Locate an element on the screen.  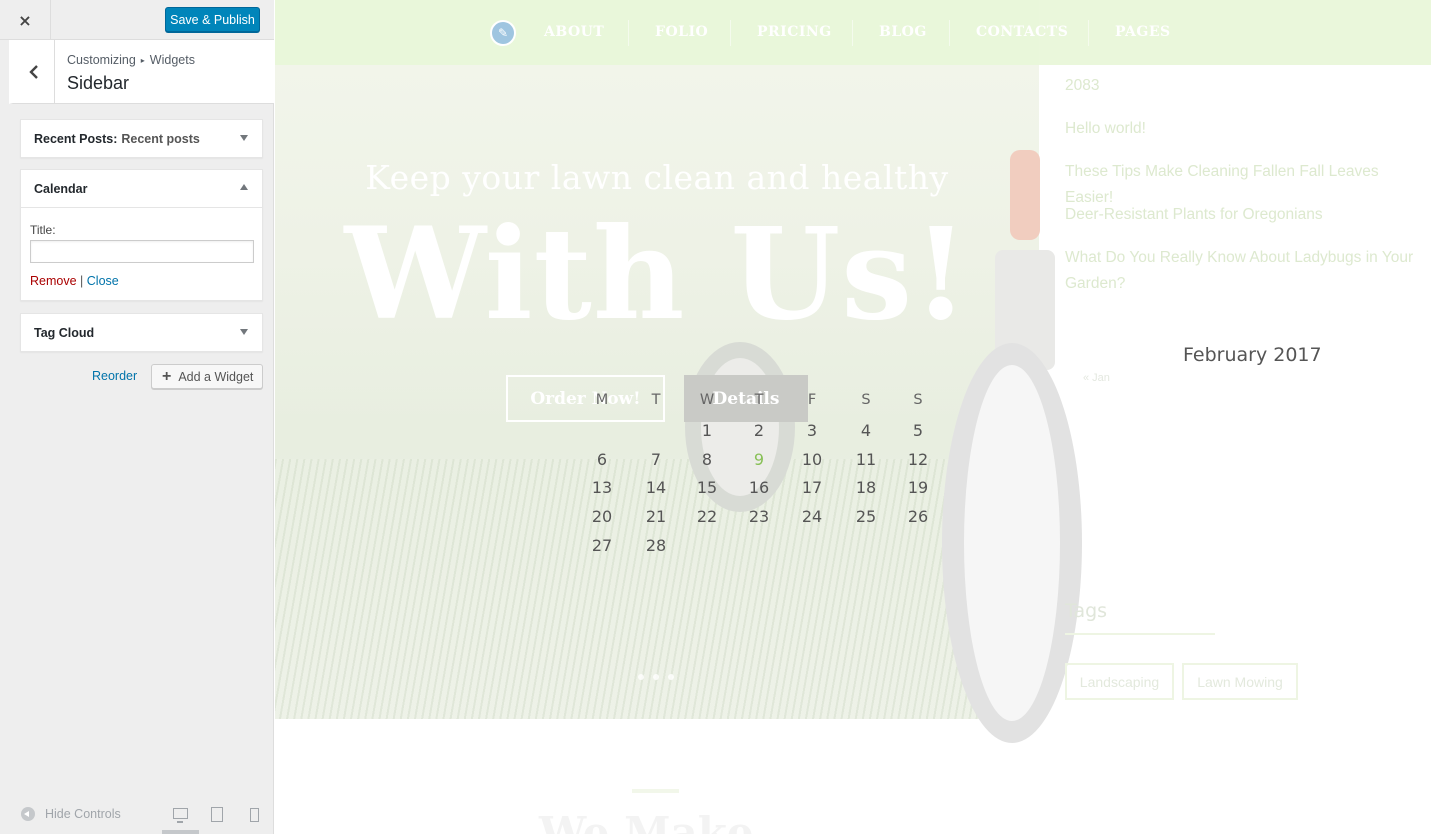
calendar-day-today: 9 is located at coordinates (759, 459).